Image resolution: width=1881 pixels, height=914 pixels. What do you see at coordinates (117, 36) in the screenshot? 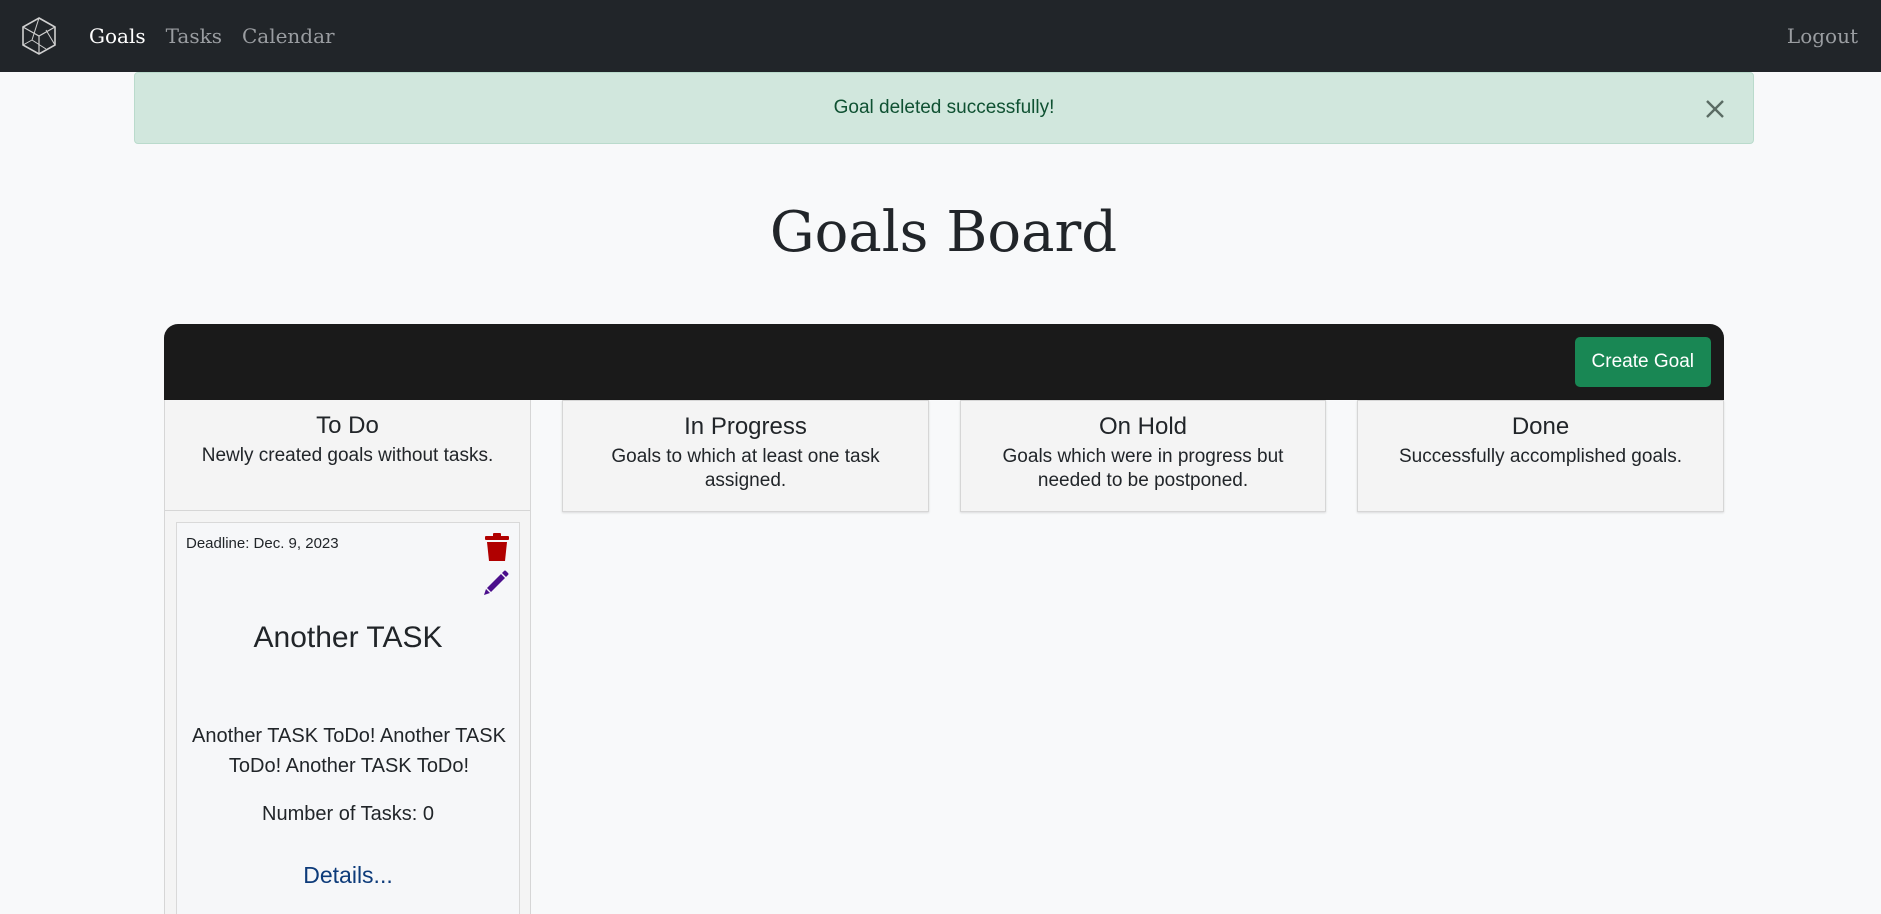
I see `nav-link-goals: Goals` at bounding box center [117, 36].